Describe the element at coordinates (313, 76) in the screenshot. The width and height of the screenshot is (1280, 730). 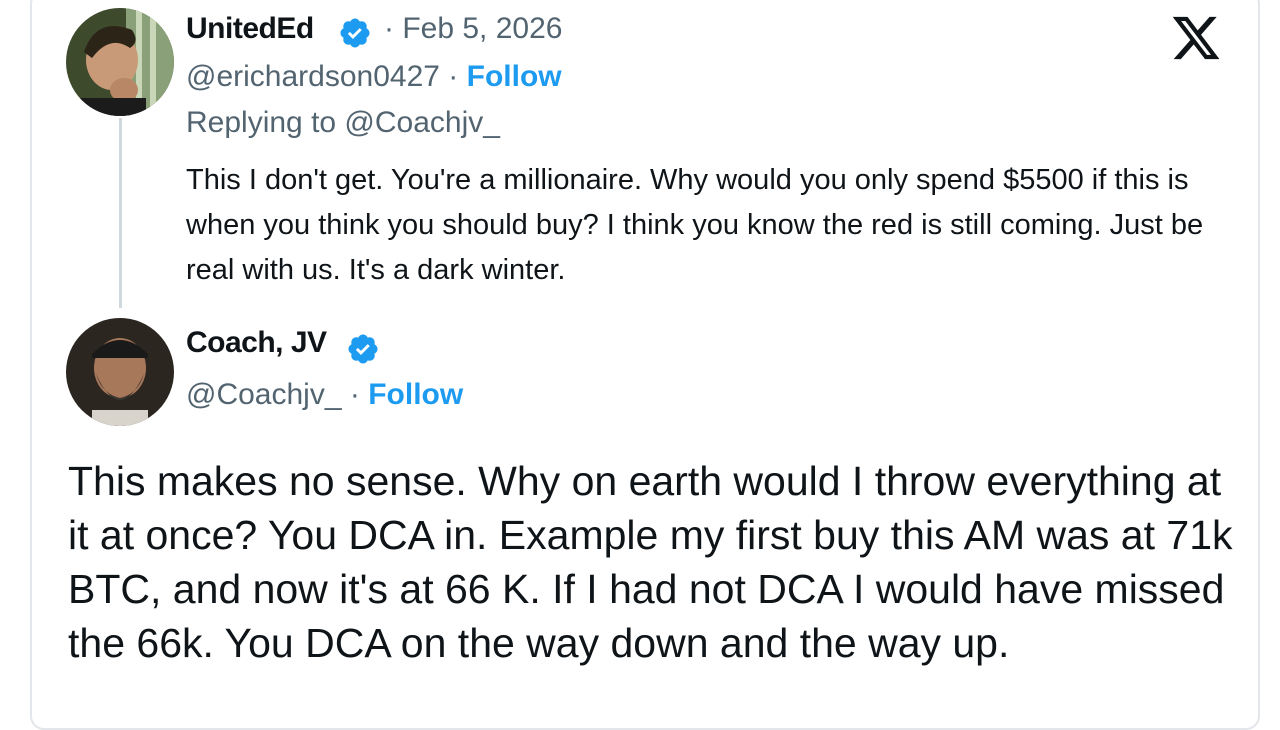
I see `reply-handle: @erichardson0427` at that location.